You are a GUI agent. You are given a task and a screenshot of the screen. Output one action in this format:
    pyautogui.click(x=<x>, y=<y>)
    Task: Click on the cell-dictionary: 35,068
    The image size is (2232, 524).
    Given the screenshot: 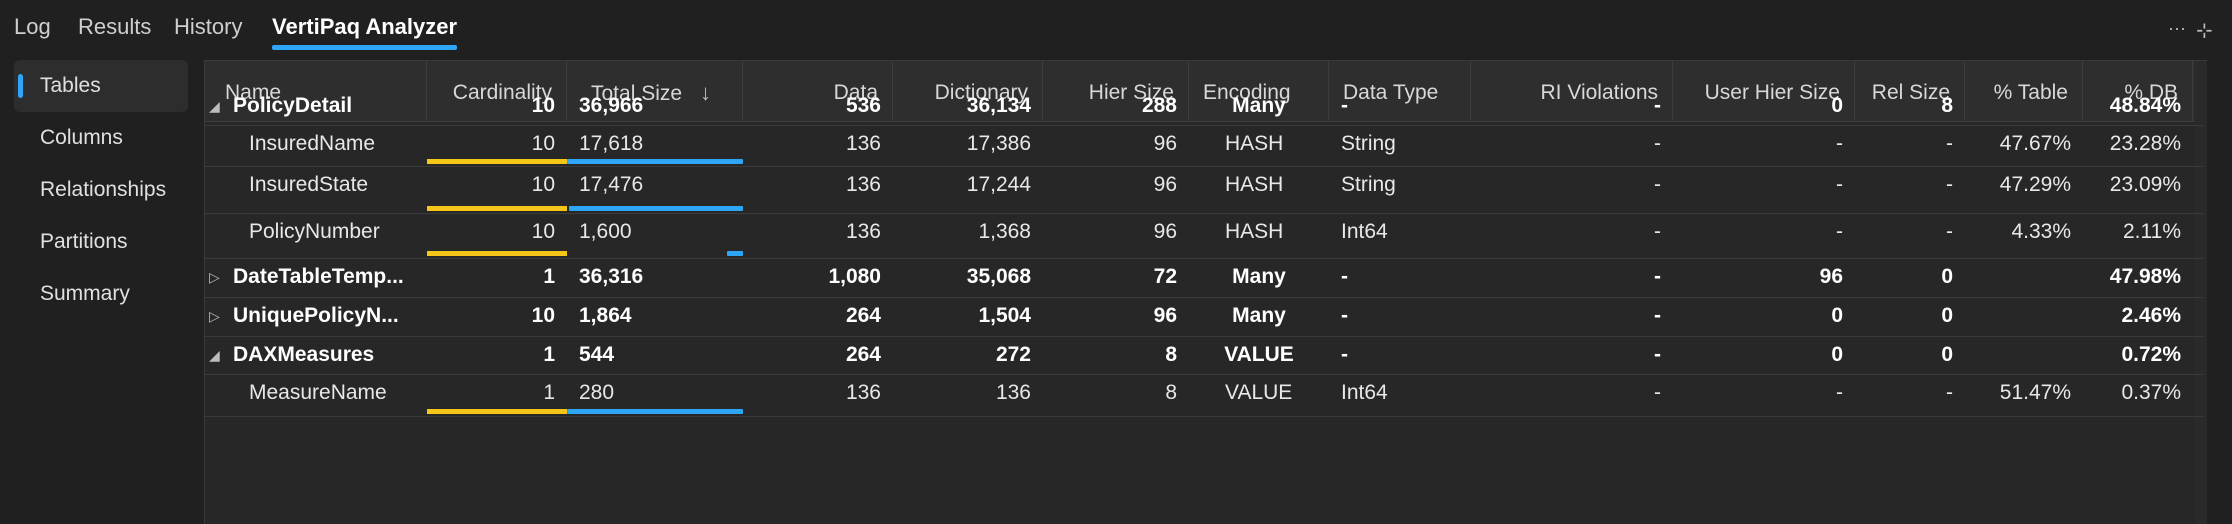 What is the action you would take?
    pyautogui.click(x=998, y=276)
    